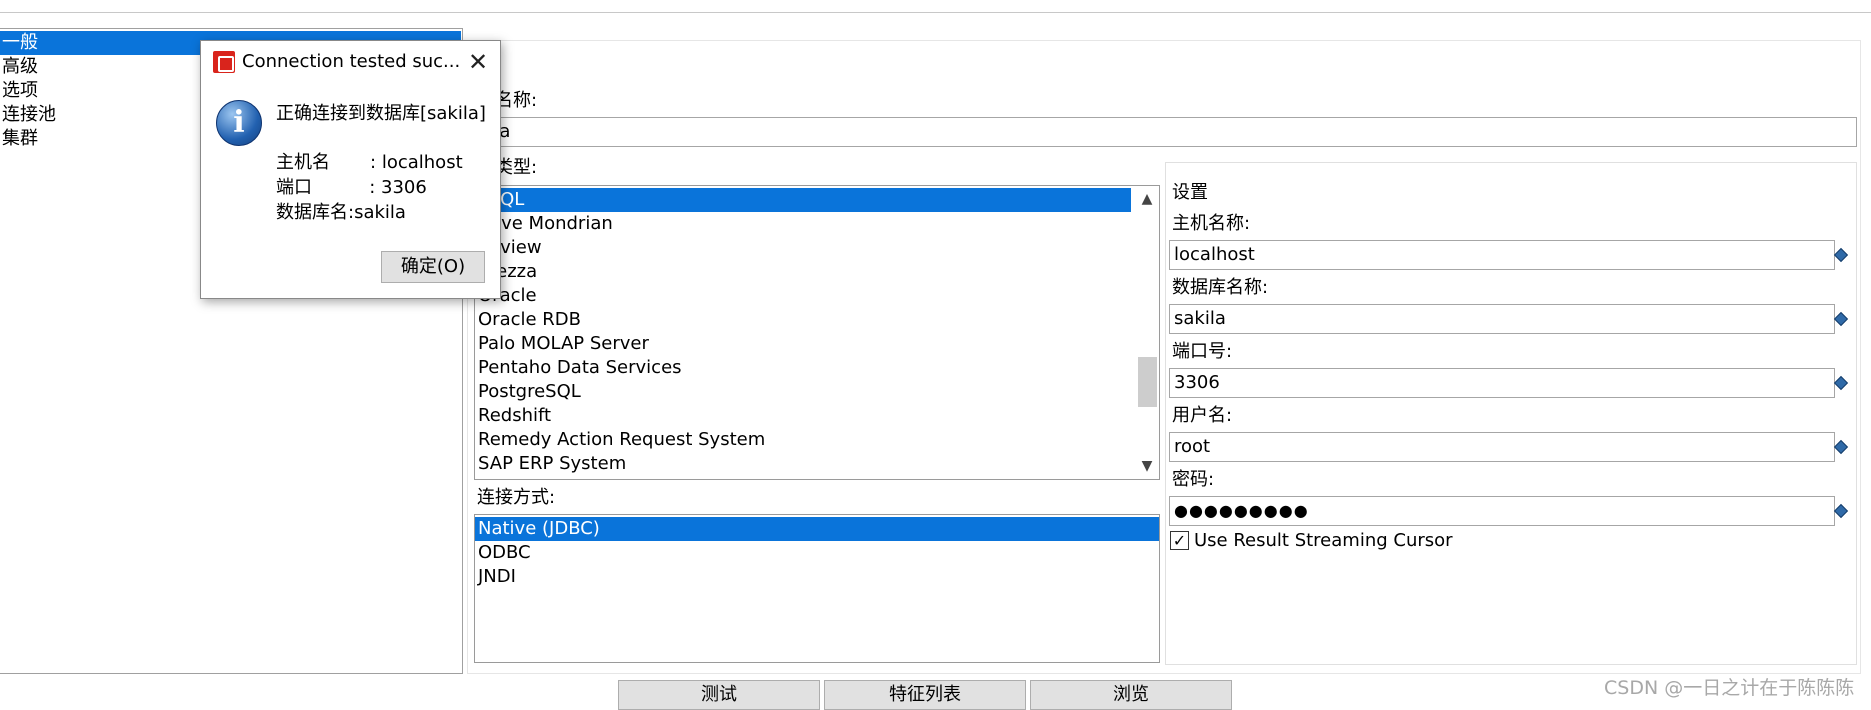 The height and width of the screenshot is (710, 1871). What do you see at coordinates (1502, 383) in the screenshot?
I see `port-input: 3306` at bounding box center [1502, 383].